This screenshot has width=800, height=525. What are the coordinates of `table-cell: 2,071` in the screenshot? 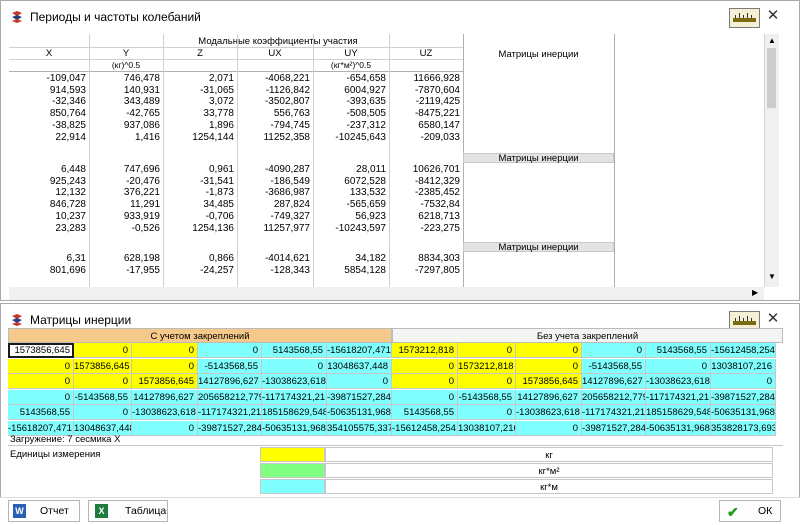 It's located at (200, 78).